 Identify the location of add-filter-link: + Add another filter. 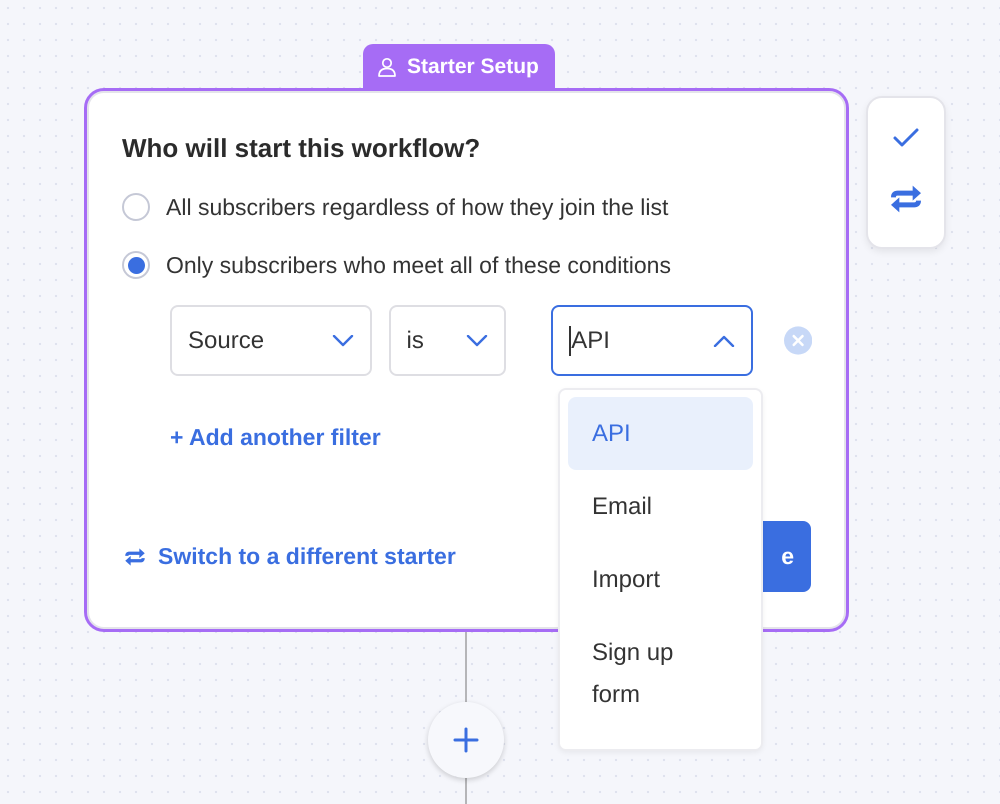
(275, 437).